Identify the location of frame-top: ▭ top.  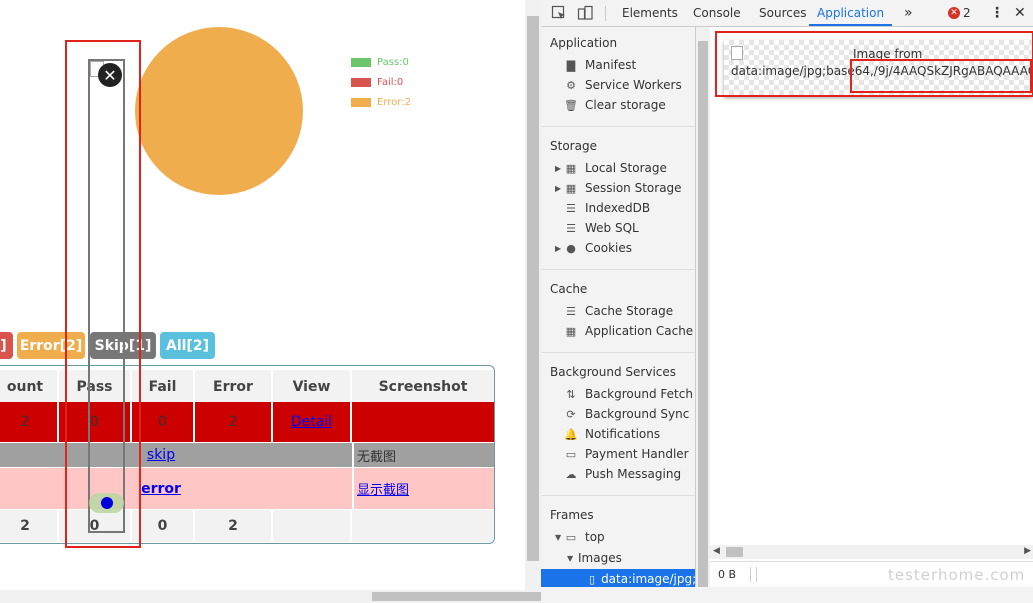
(584, 537).